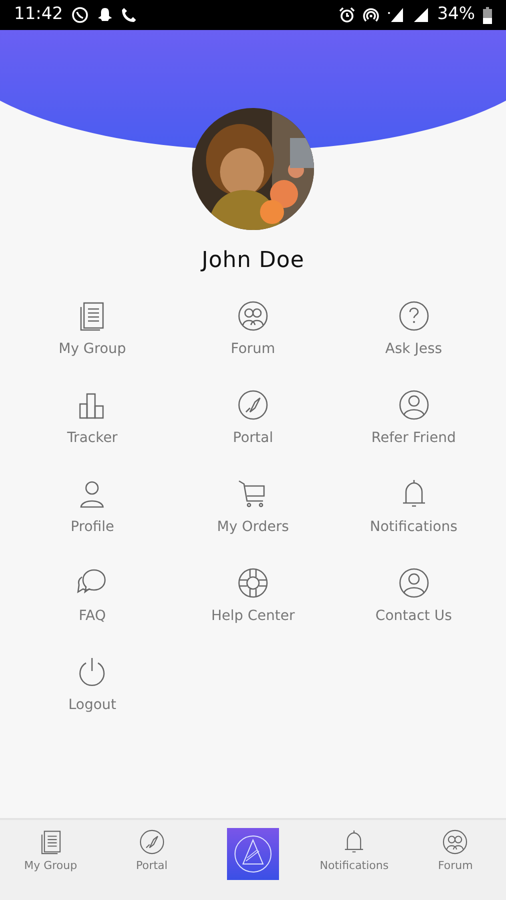 The image size is (506, 900). What do you see at coordinates (105, 15) in the screenshot?
I see `ghost-icon` at bounding box center [105, 15].